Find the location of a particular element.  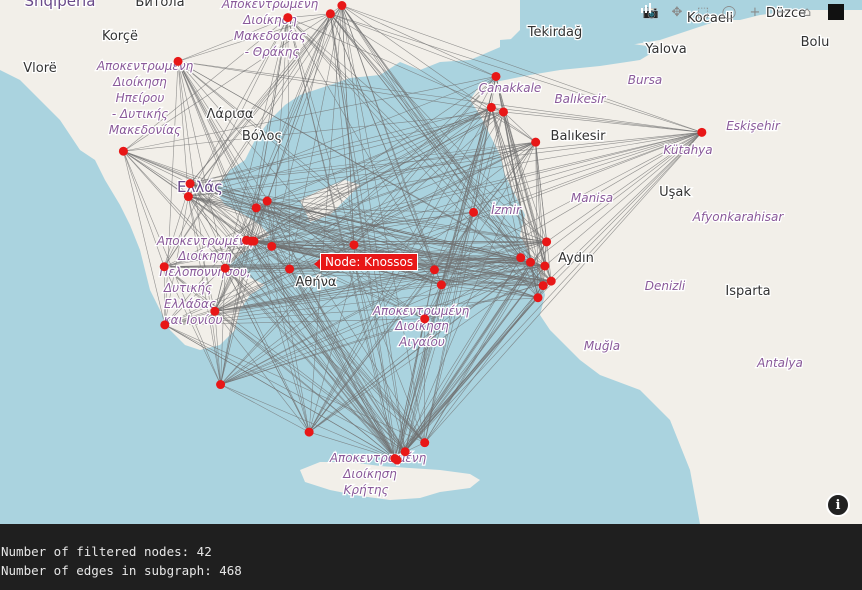

box-select-button: ⬚ is located at coordinates (703, 12).